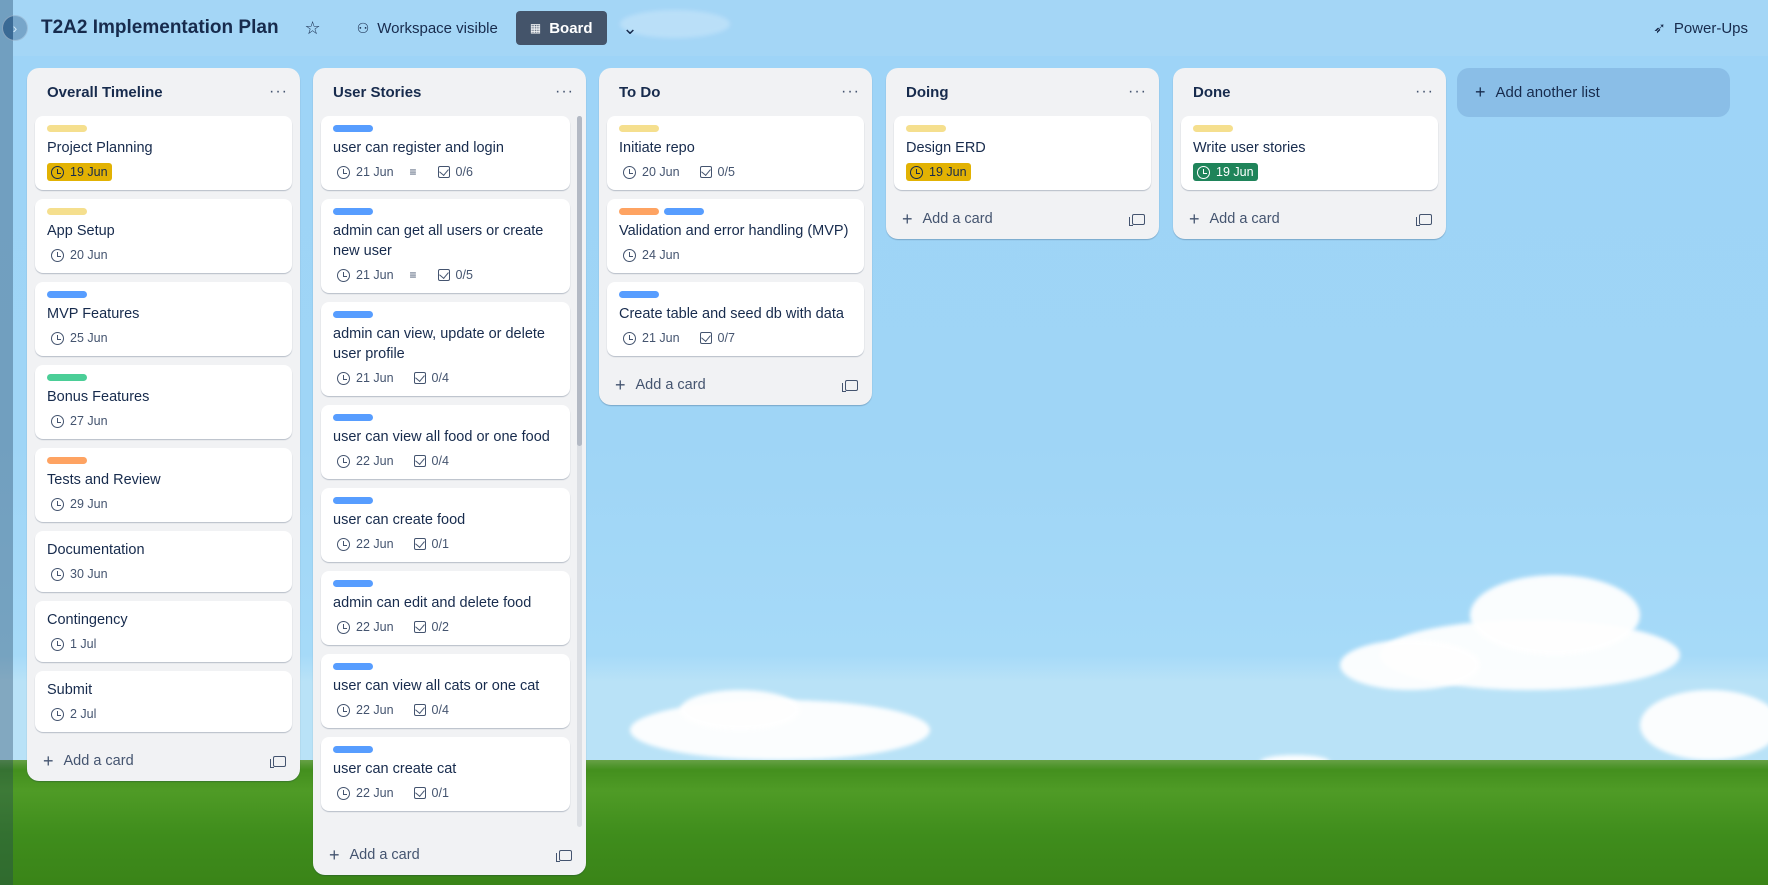 The height and width of the screenshot is (885, 1768). I want to click on card: user can create food 22 Jun 0/1, so click(445, 525).